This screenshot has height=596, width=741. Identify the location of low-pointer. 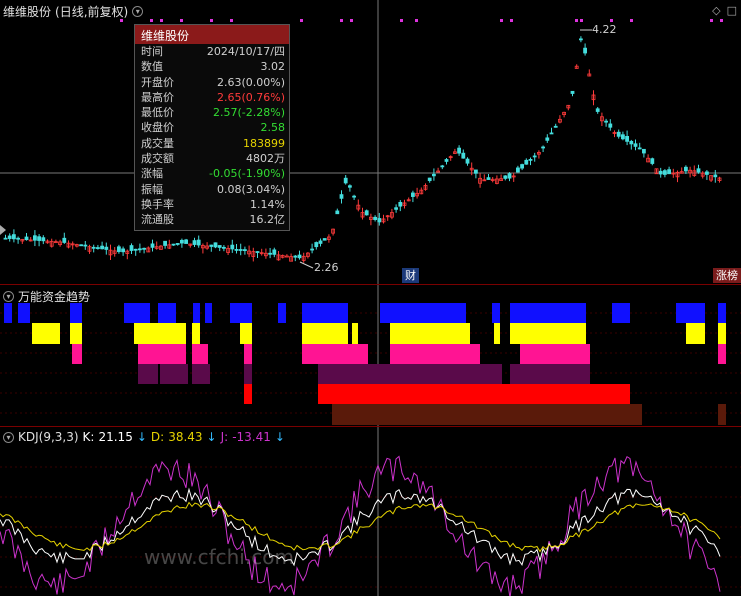
(306, 265).